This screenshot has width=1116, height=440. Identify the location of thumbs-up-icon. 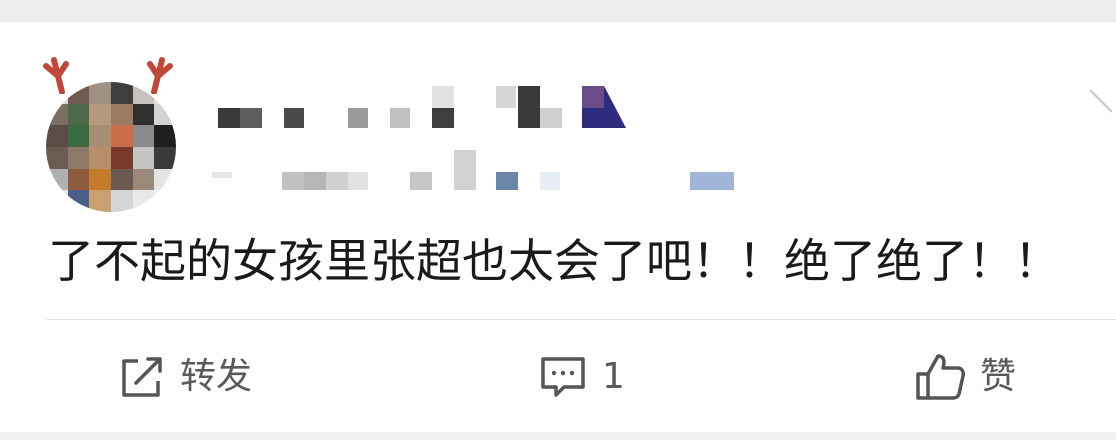
(940, 377).